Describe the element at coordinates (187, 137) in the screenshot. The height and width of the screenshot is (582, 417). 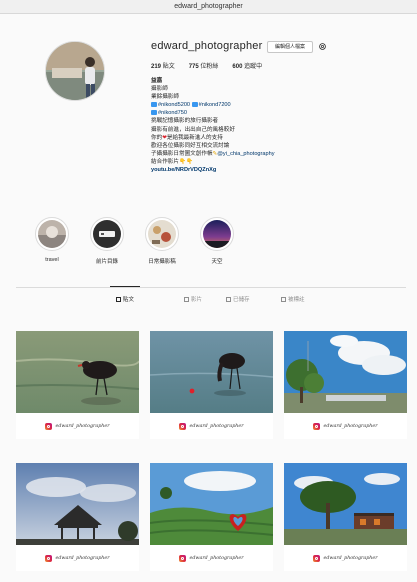
I see `bio-line: 你的❤是給我最新進人的支持` at that location.